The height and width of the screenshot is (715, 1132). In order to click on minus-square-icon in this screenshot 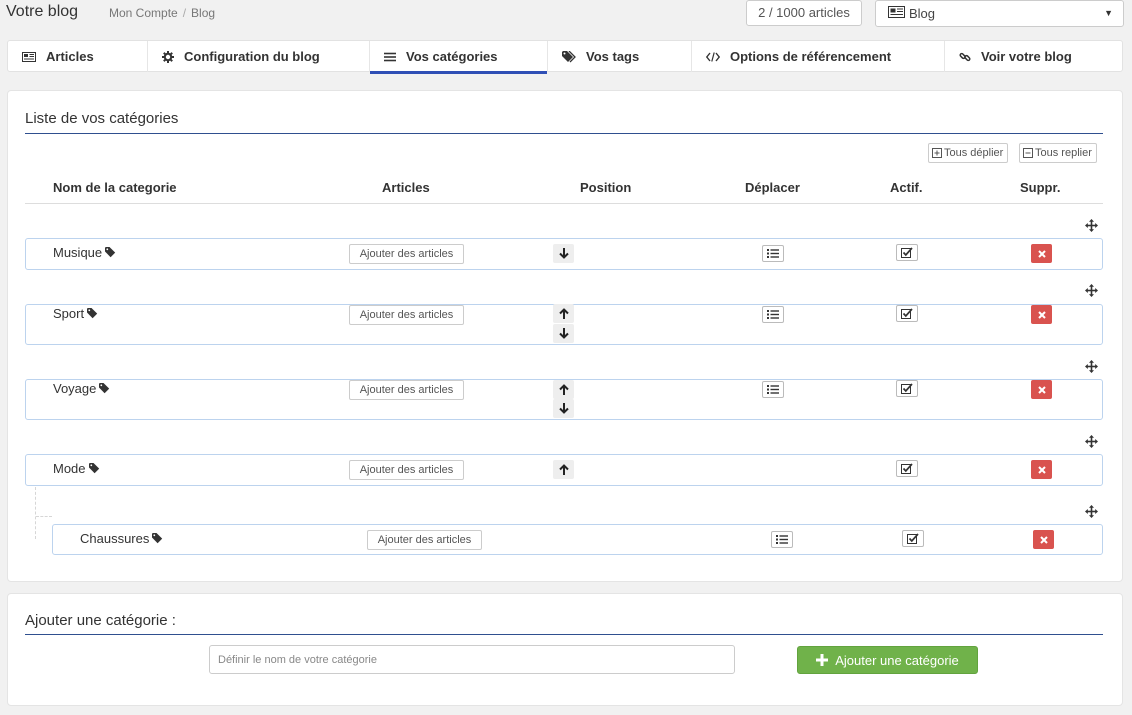, I will do `click(1028, 153)`.